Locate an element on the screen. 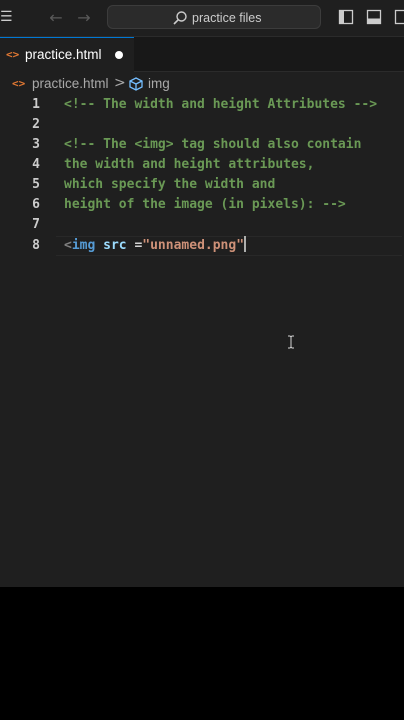  attribute-operator: = is located at coordinates (134, 245).